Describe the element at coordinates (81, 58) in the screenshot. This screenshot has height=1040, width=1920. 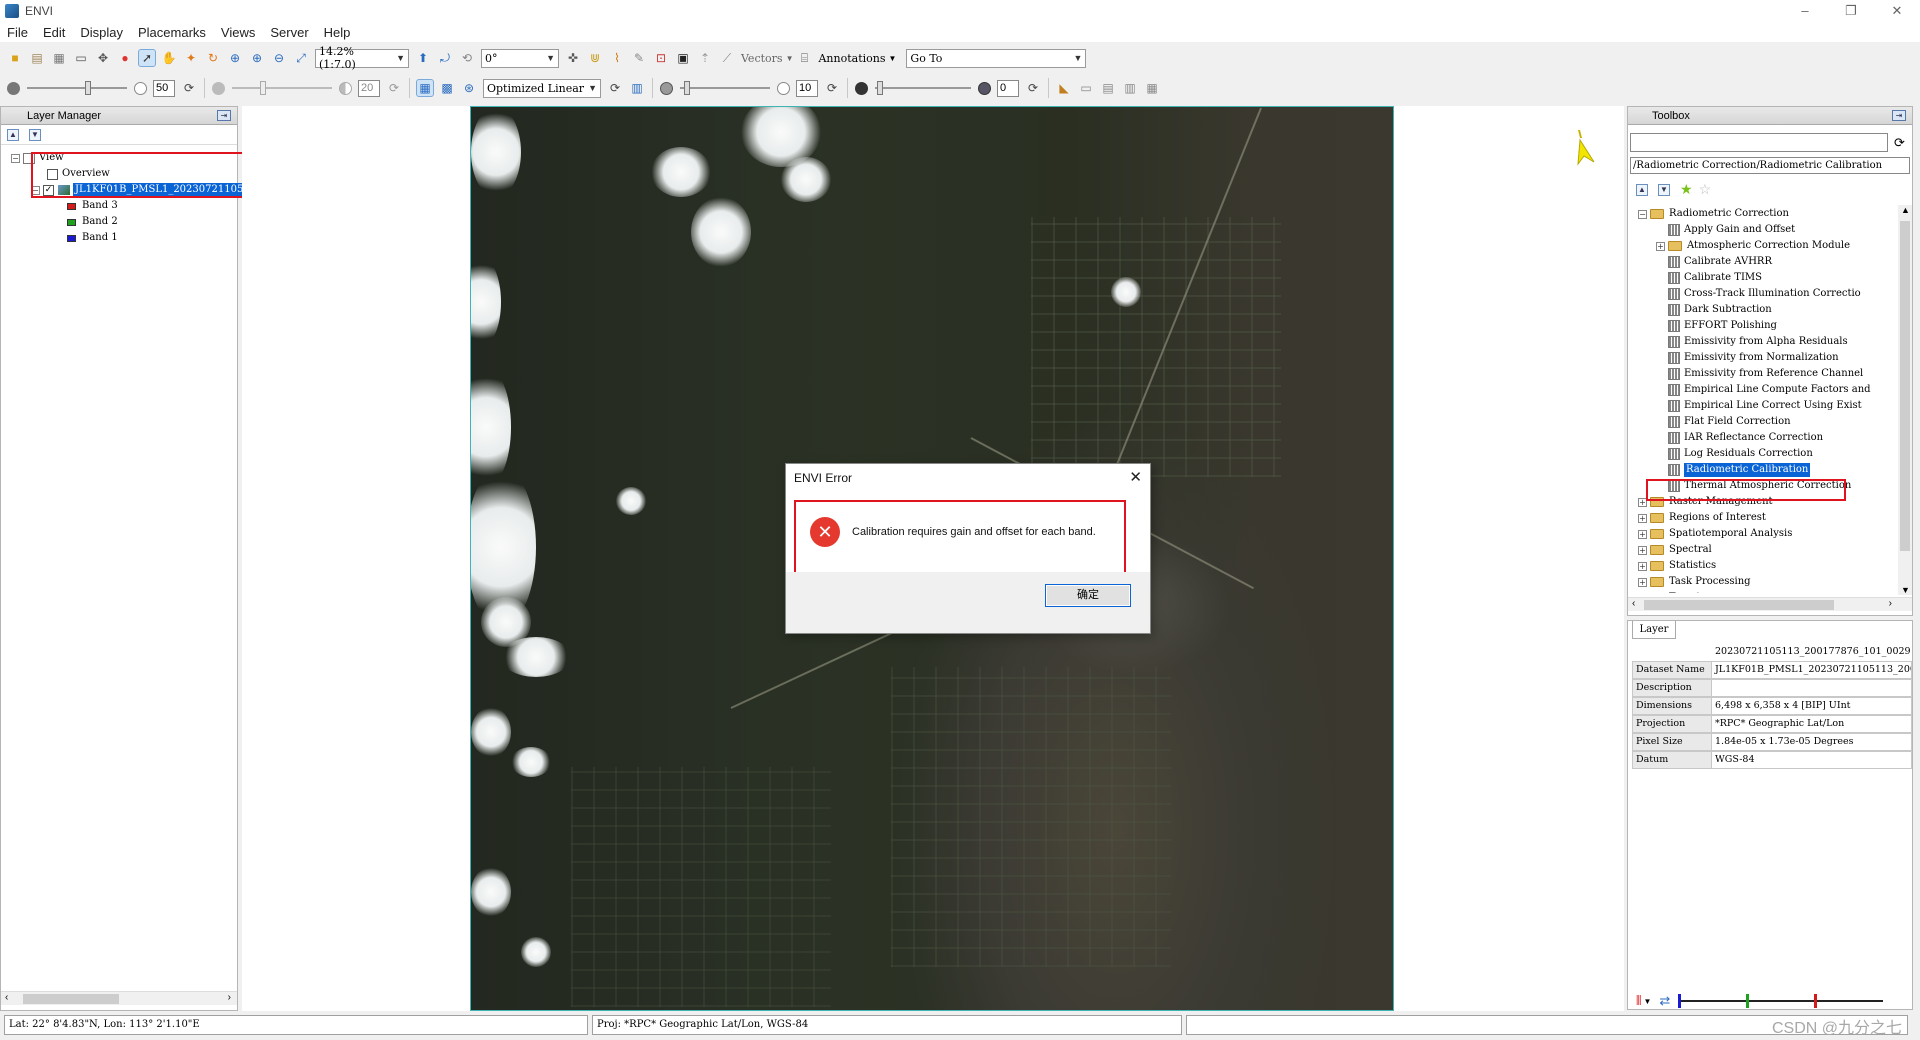
I see `display-icon: ▭` at that location.